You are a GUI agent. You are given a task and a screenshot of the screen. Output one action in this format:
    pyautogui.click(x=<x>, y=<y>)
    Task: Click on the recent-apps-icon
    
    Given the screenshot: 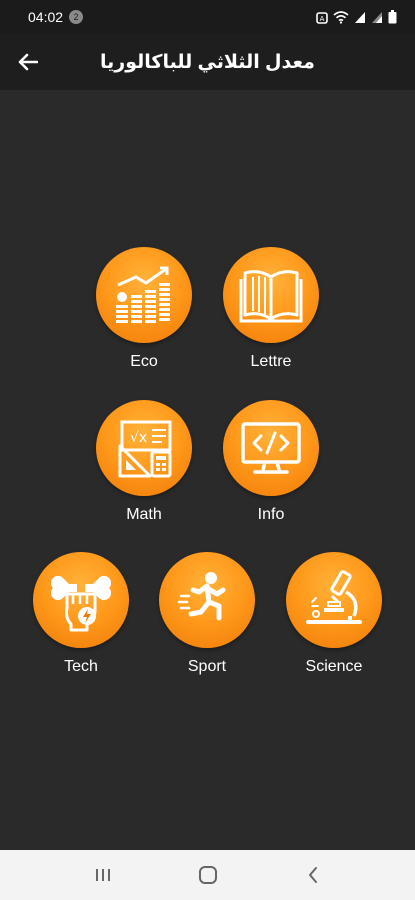 What is the action you would take?
    pyautogui.click(x=102, y=875)
    